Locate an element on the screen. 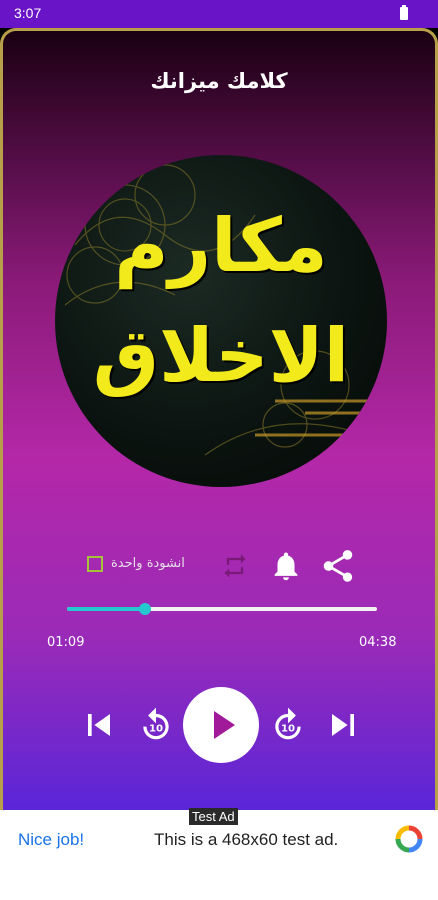 The height and width of the screenshot is (900, 438). ad-logo-icon is located at coordinates (409, 841).